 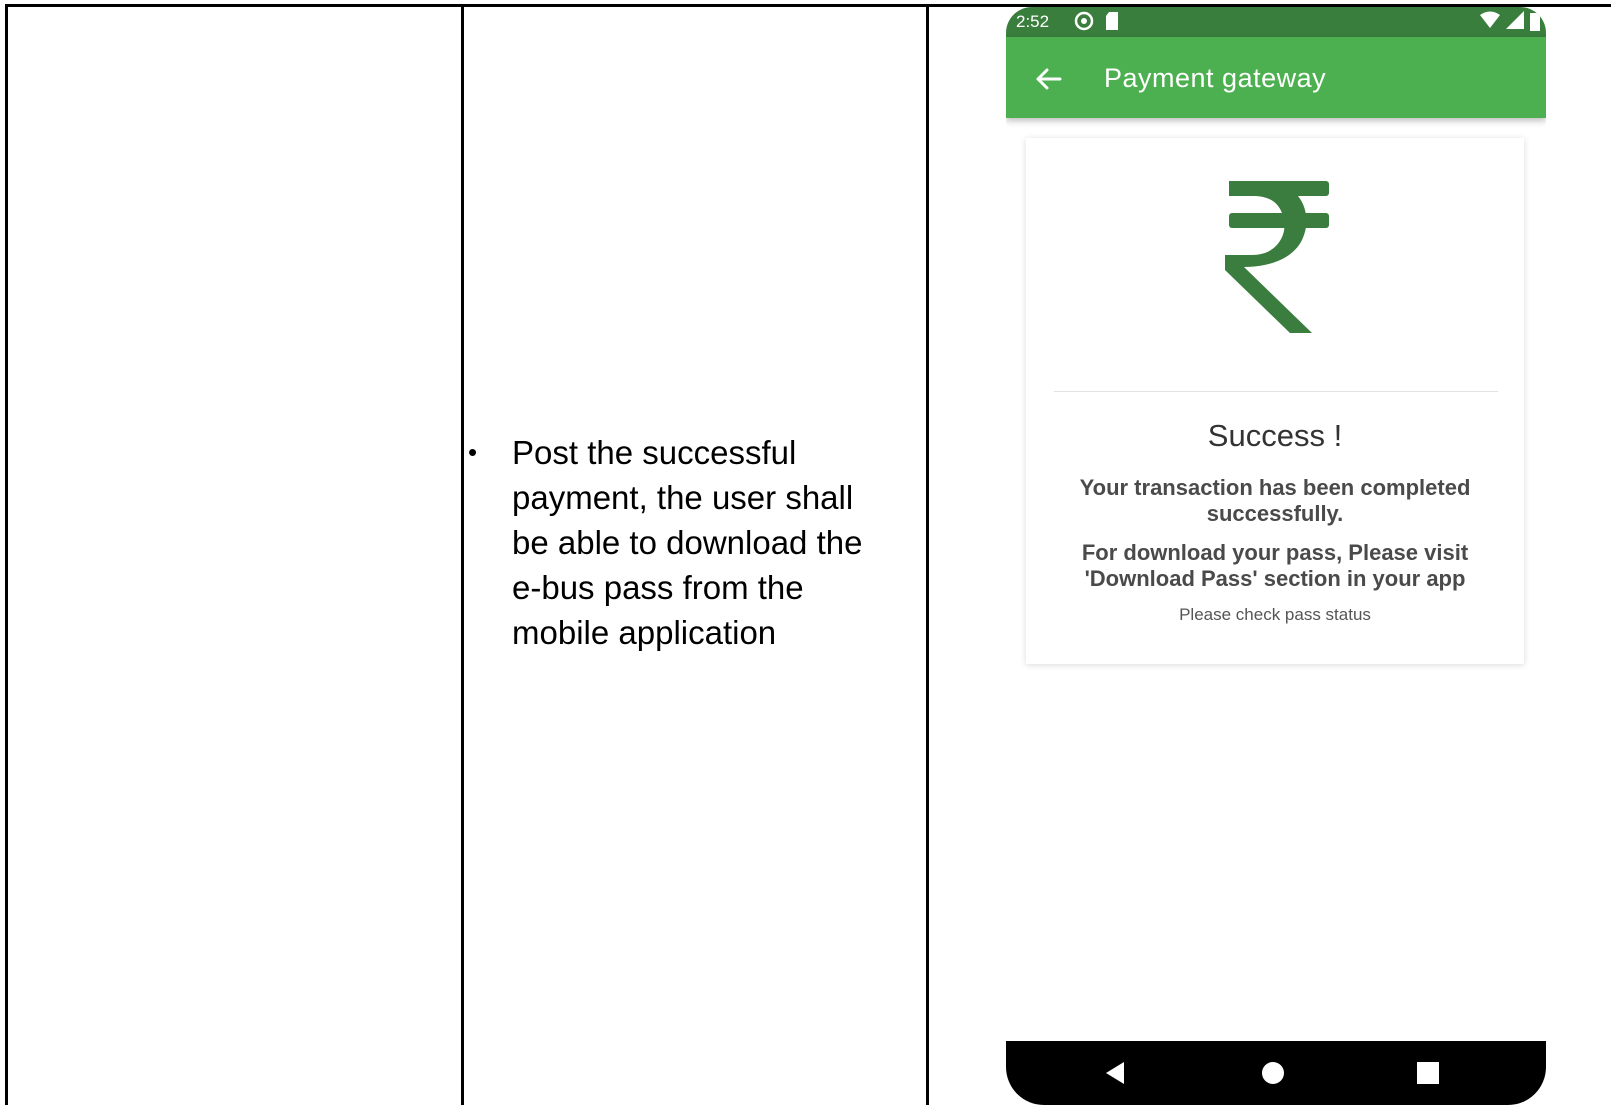 I want to click on signal-icon, so click(x=1515, y=20).